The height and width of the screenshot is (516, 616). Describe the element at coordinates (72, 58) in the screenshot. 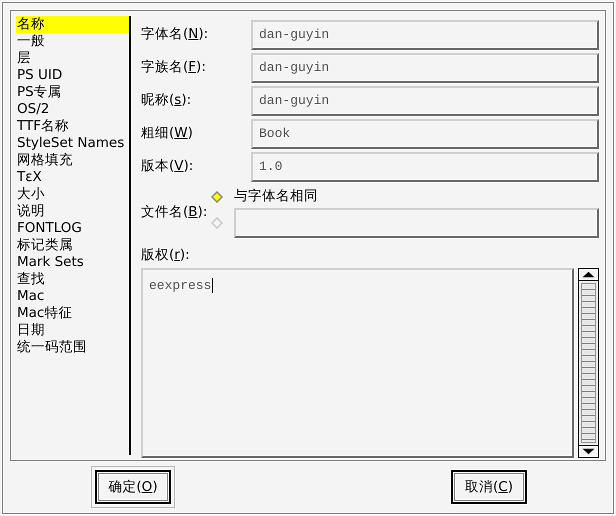

I see `sidebar-item: 层` at that location.